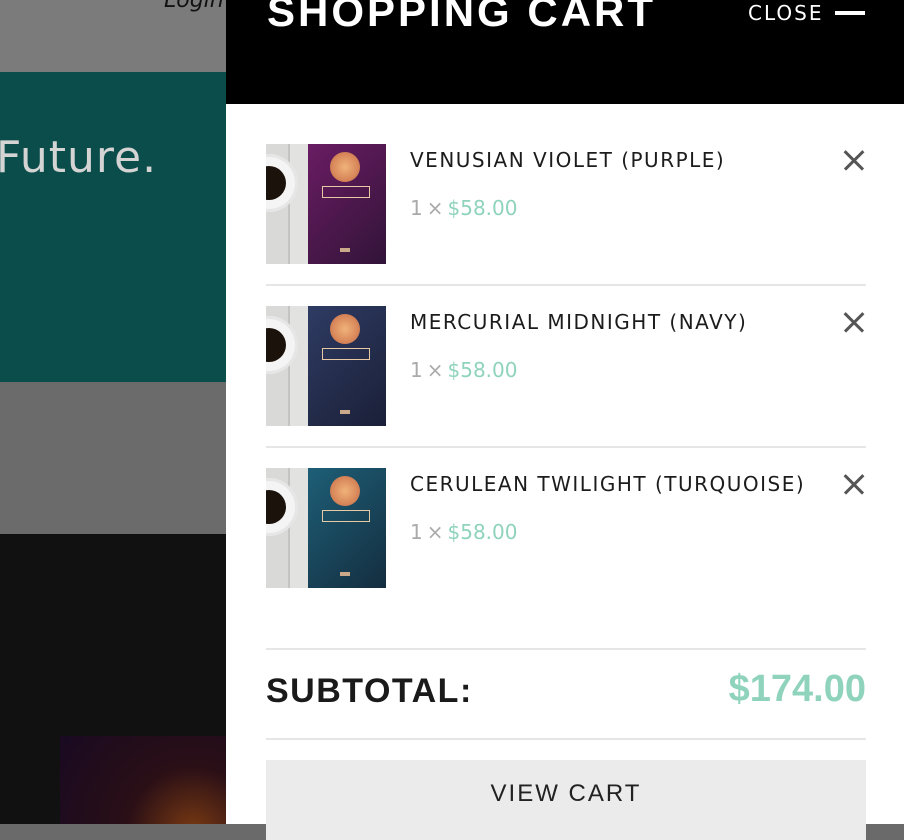 The image size is (904, 840). I want to click on subtotal-value: $174.00, so click(797, 689).